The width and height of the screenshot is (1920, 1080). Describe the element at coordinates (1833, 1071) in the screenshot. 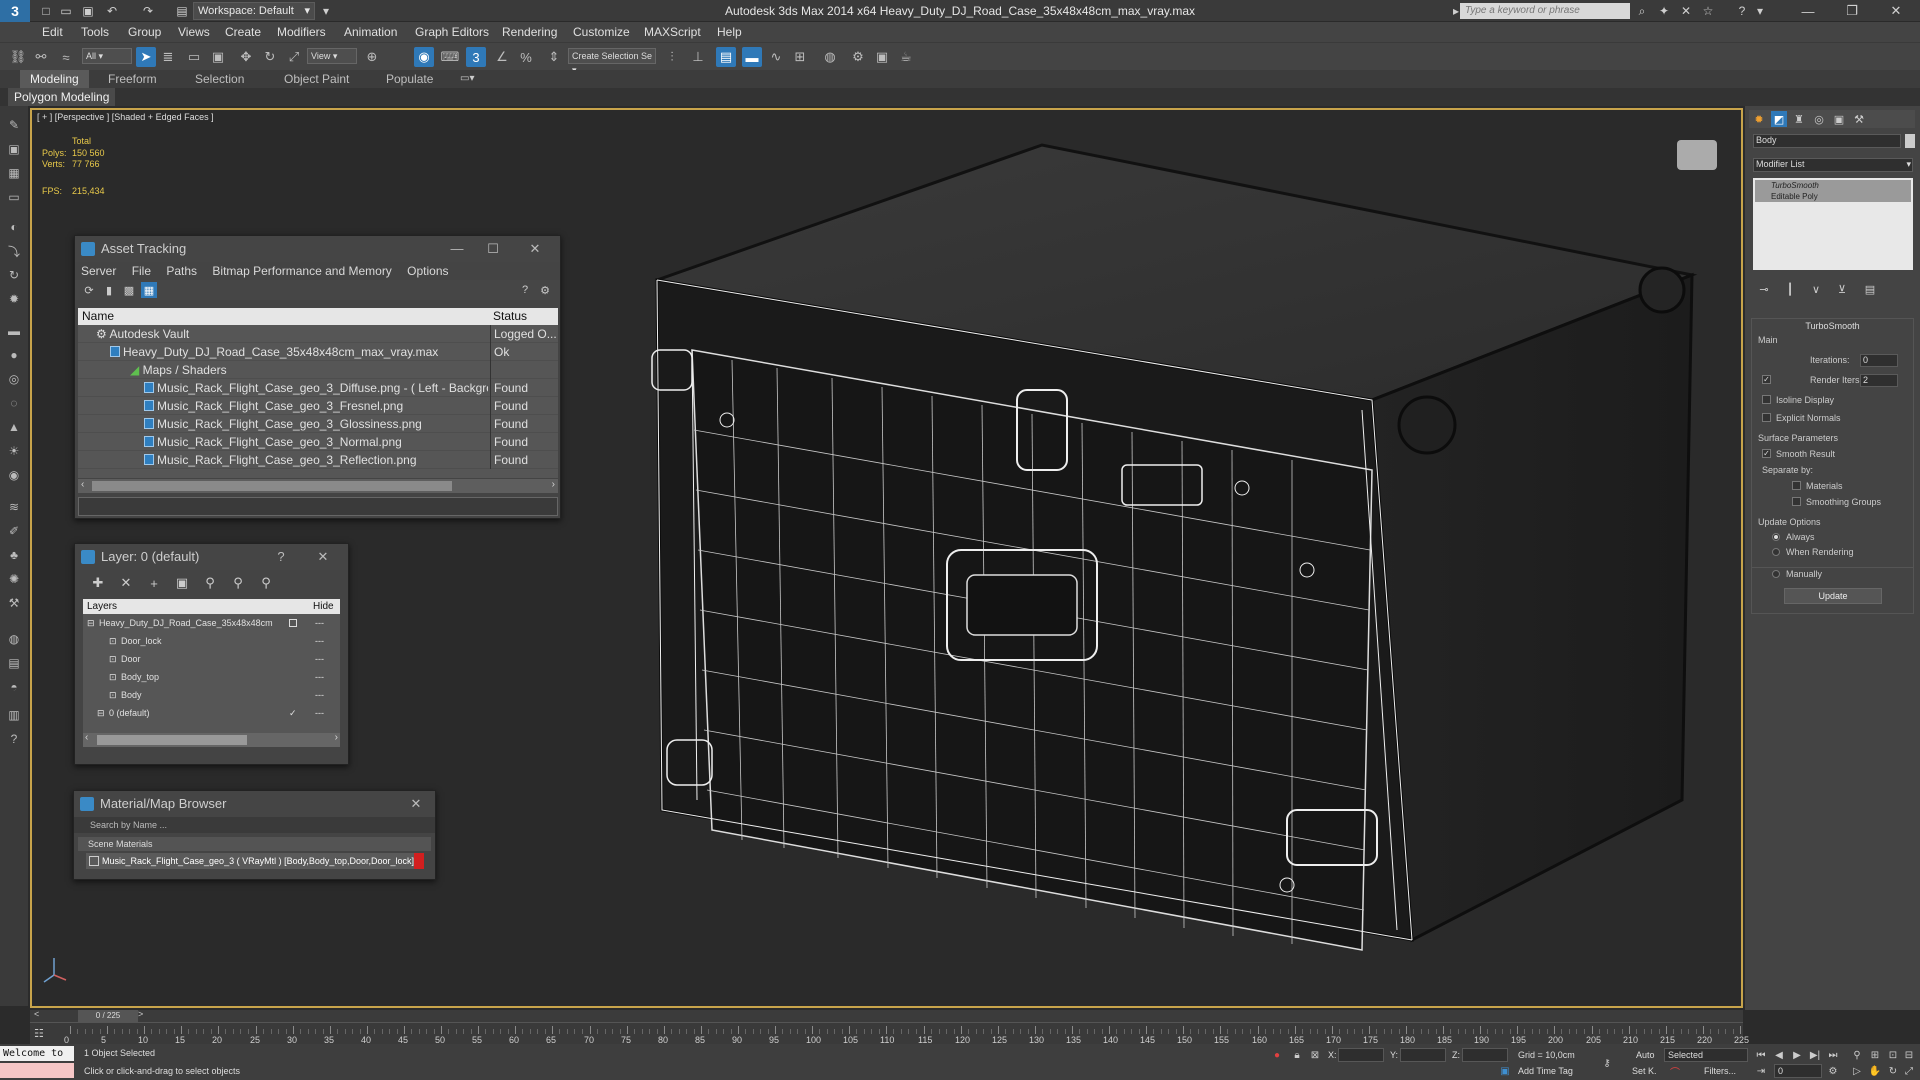

I see `time-config-icon: ⚙` at that location.